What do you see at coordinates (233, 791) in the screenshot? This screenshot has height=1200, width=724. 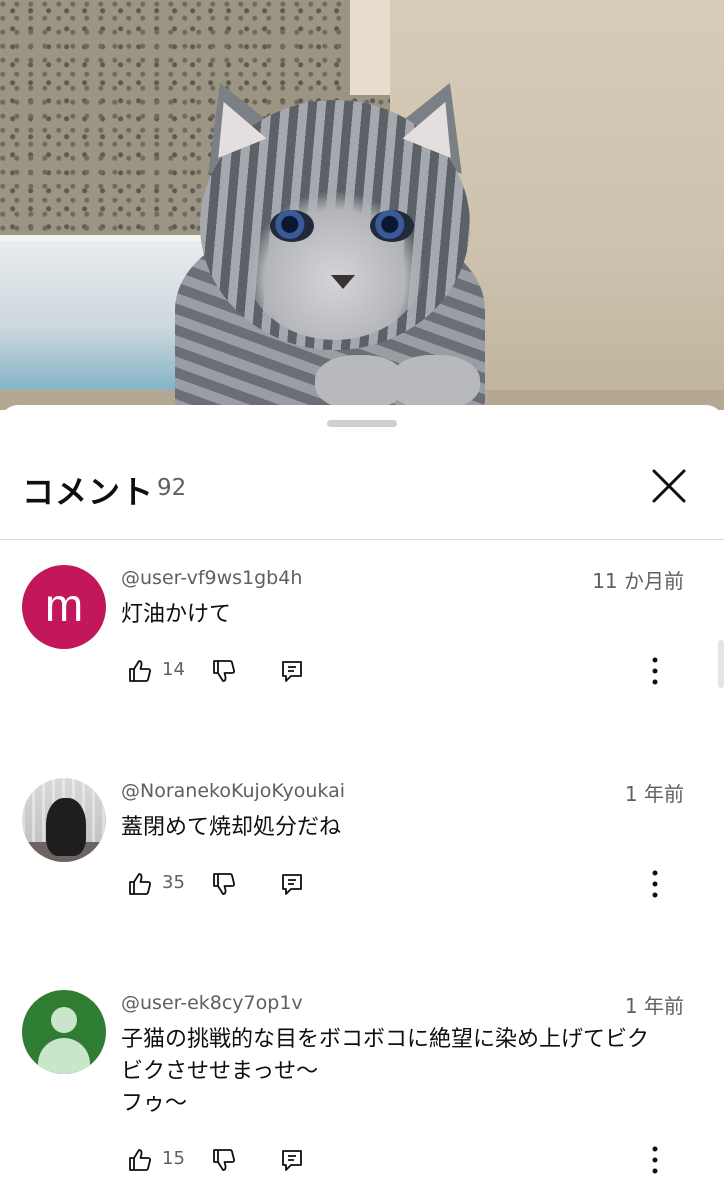 I see `comment-author: @NoranekoKujoKyoukai` at bounding box center [233, 791].